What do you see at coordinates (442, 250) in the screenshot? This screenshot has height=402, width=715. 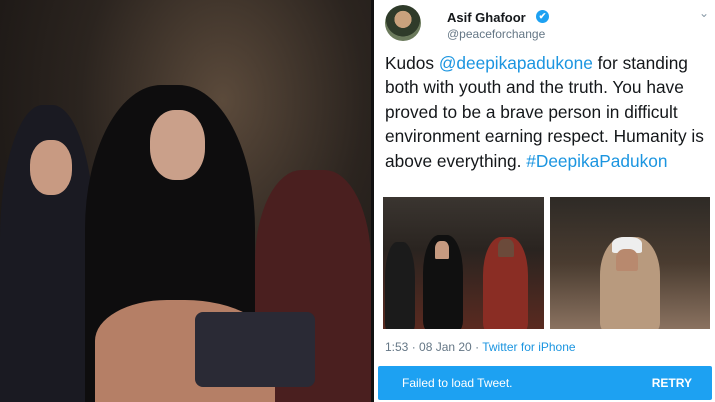 I see `photo1-face` at bounding box center [442, 250].